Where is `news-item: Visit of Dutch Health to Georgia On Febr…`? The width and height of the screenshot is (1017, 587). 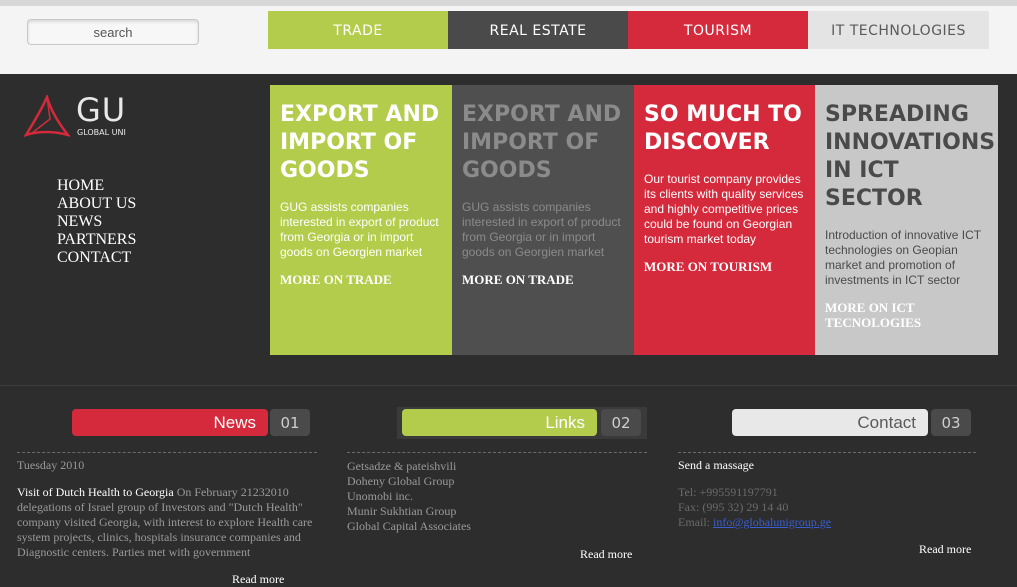 news-item: Visit of Dutch Health to Georgia On Febr… is located at coordinates (167, 522).